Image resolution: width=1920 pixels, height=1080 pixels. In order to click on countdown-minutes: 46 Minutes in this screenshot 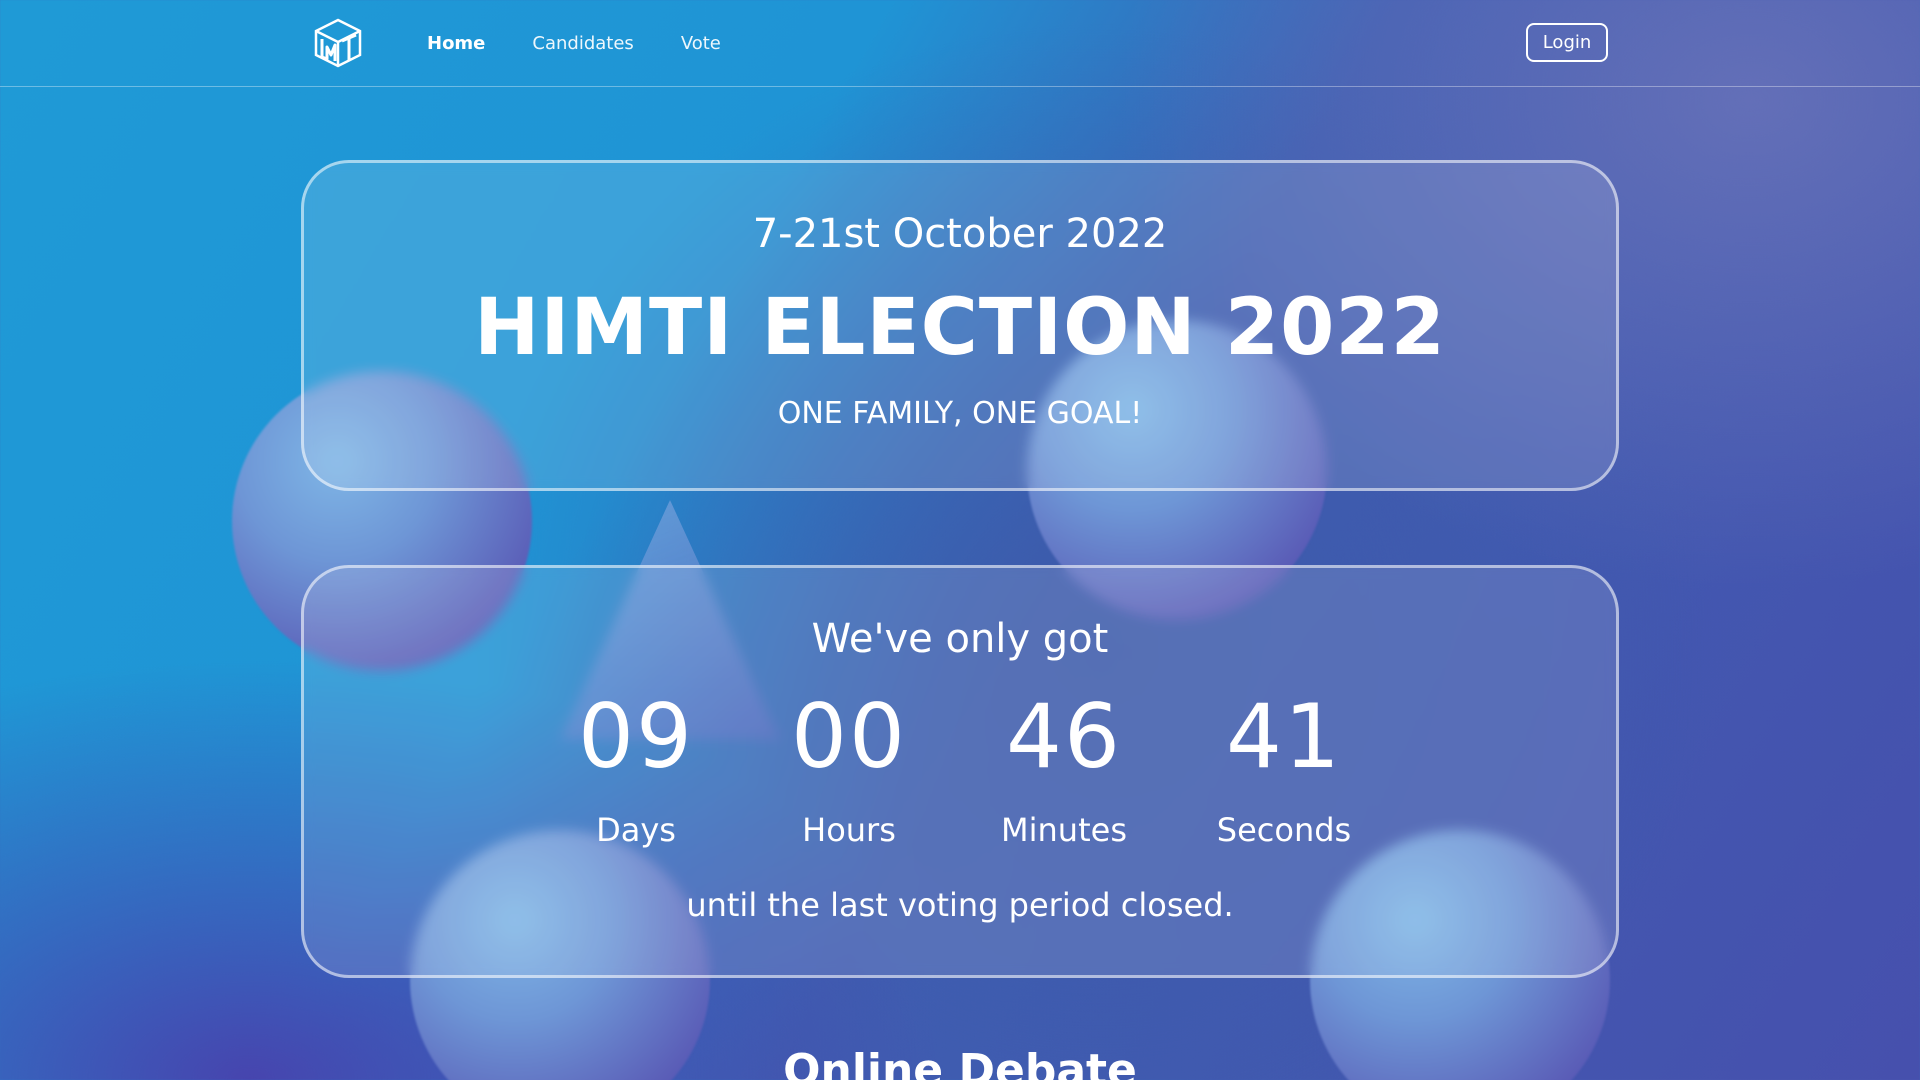, I will do `click(1064, 767)`.